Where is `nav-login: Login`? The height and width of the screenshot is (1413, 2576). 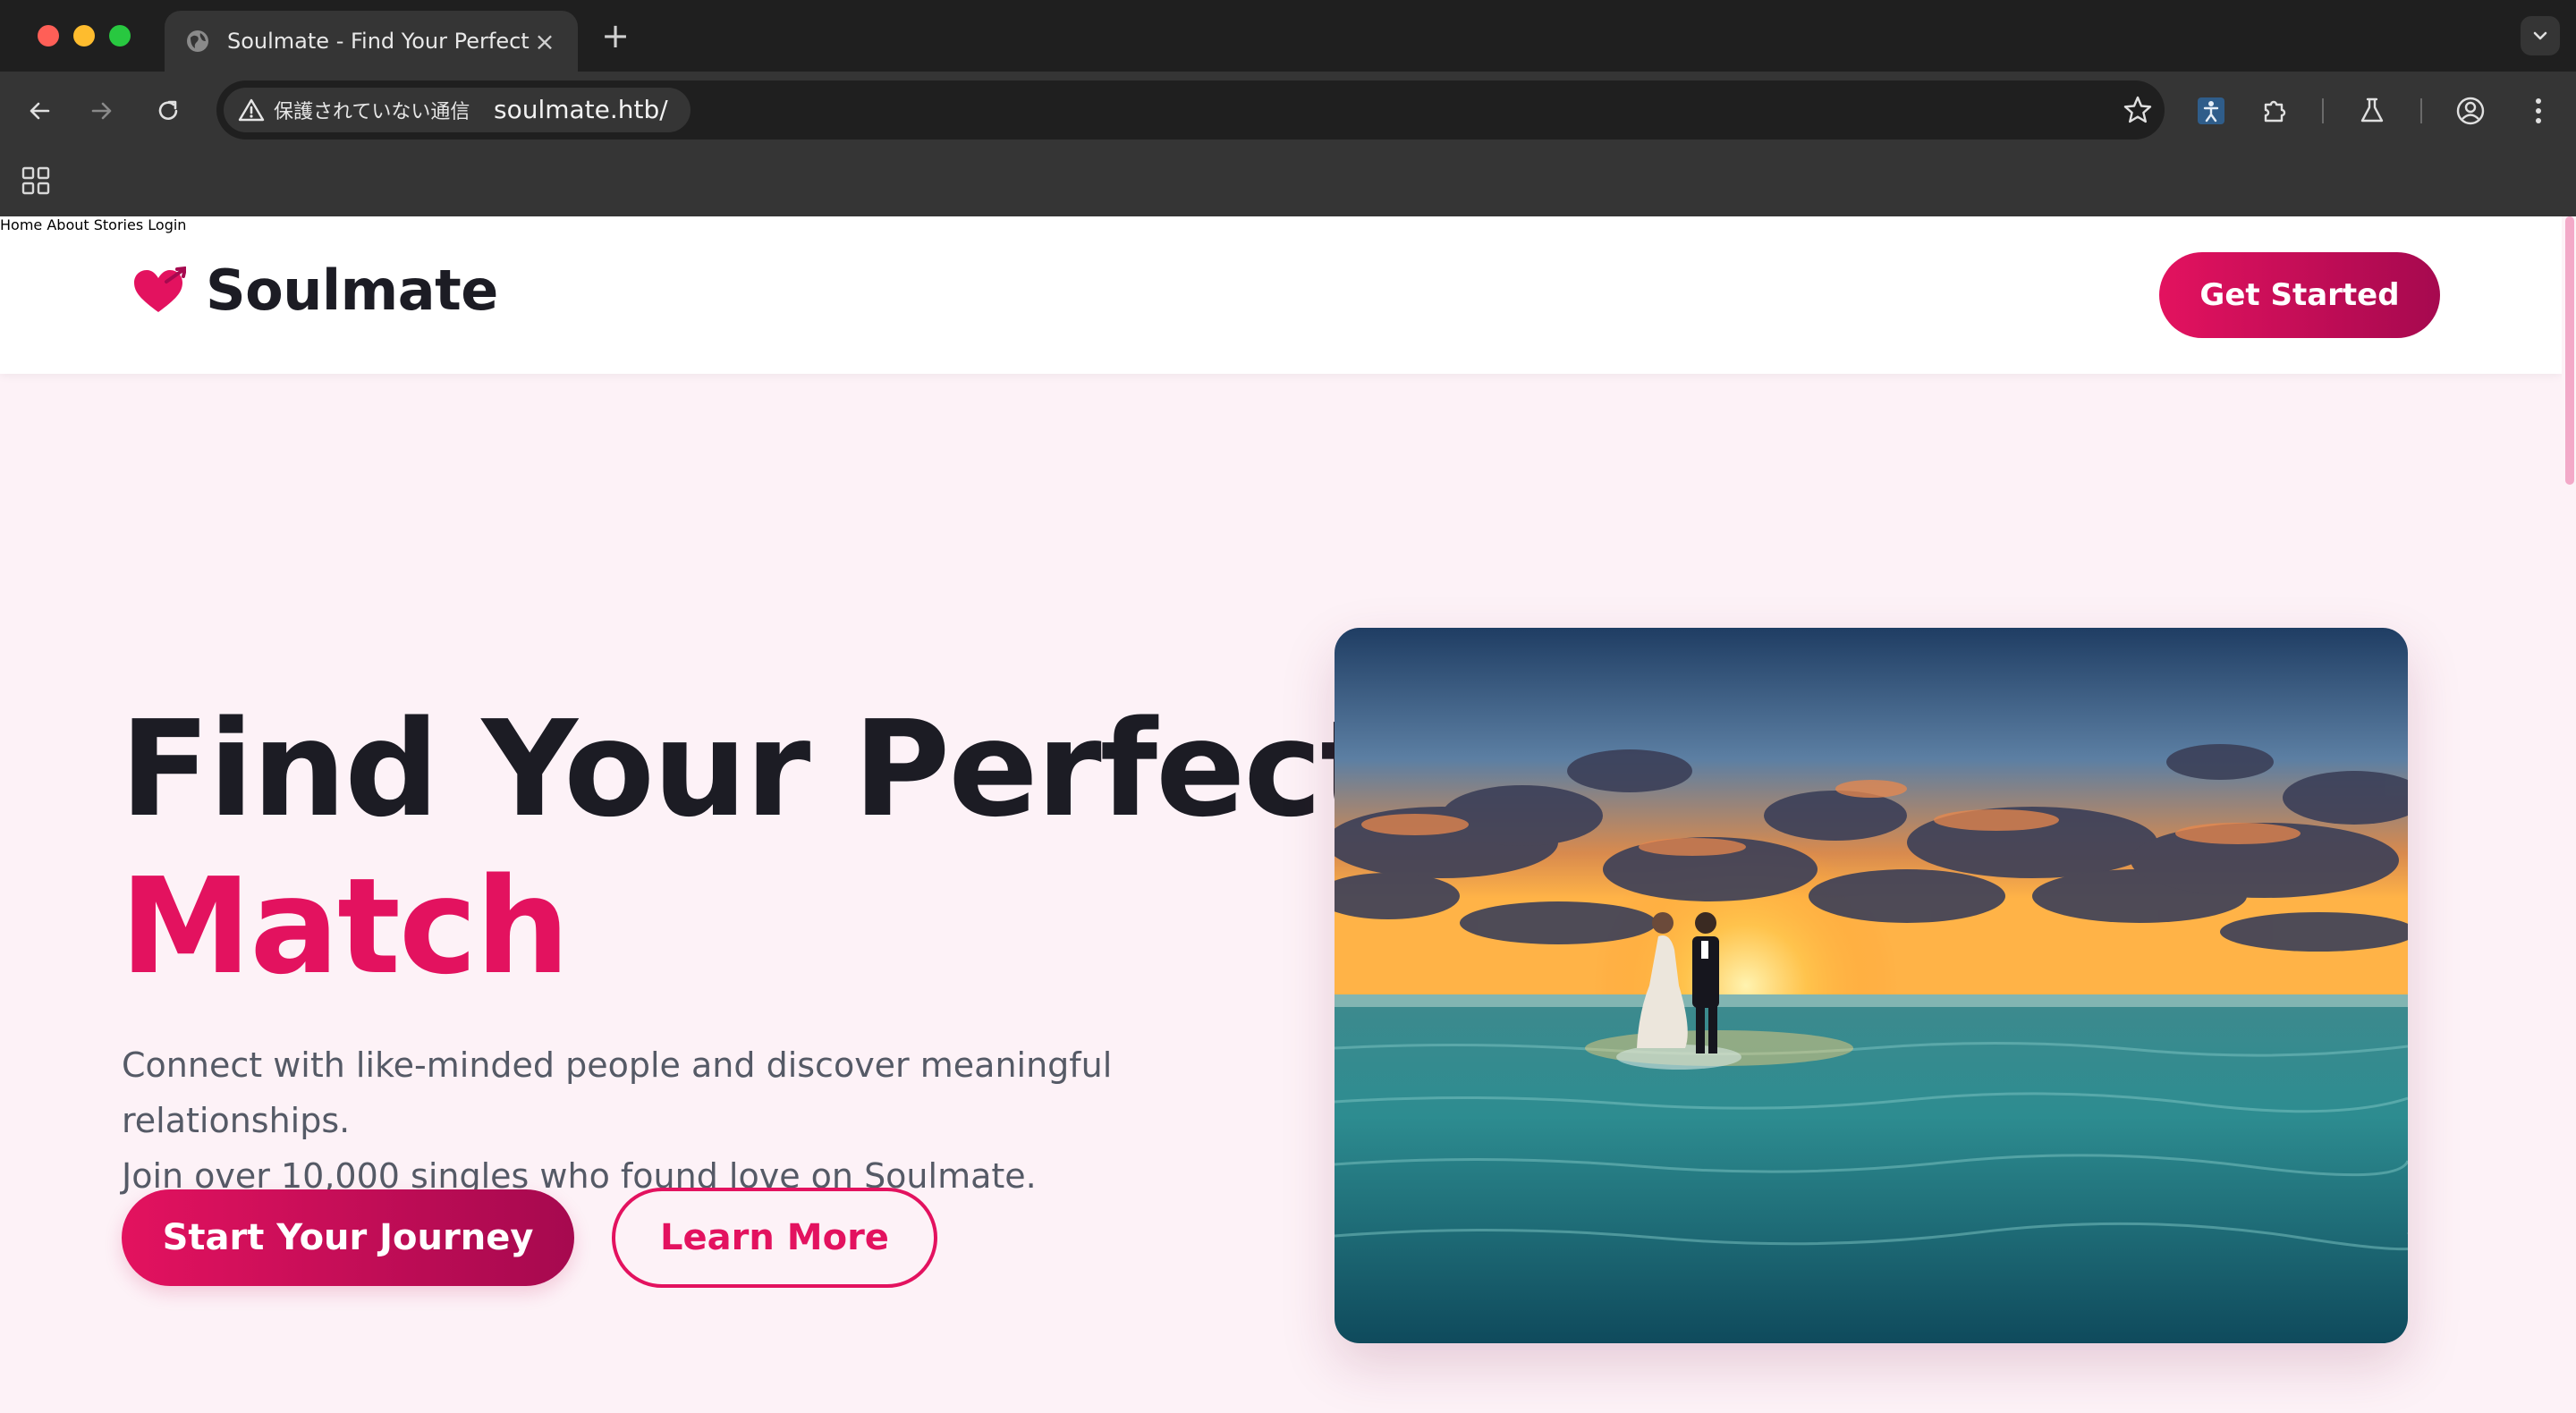 nav-login: Login is located at coordinates (167, 224).